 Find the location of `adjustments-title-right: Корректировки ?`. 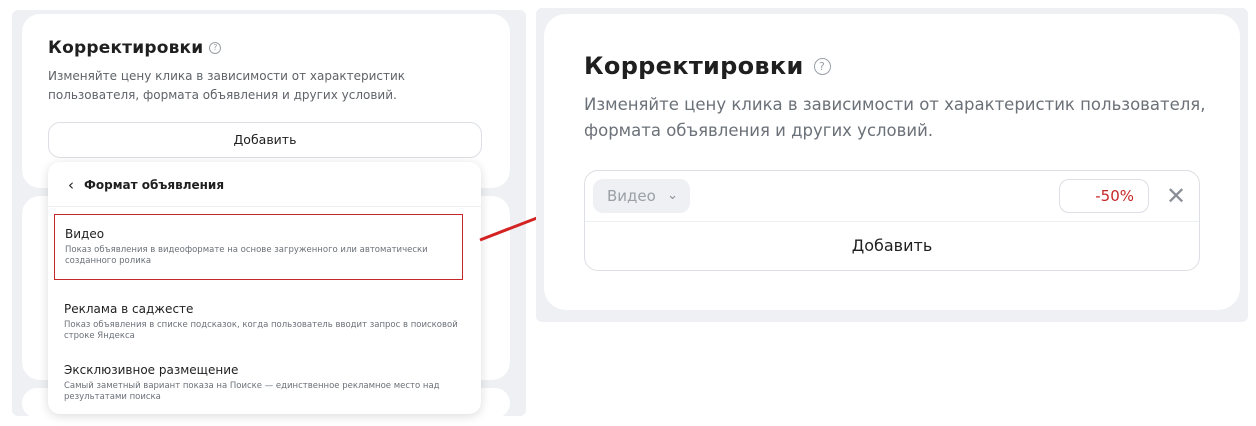

adjustments-title-right: Корректировки ? is located at coordinates (707, 66).